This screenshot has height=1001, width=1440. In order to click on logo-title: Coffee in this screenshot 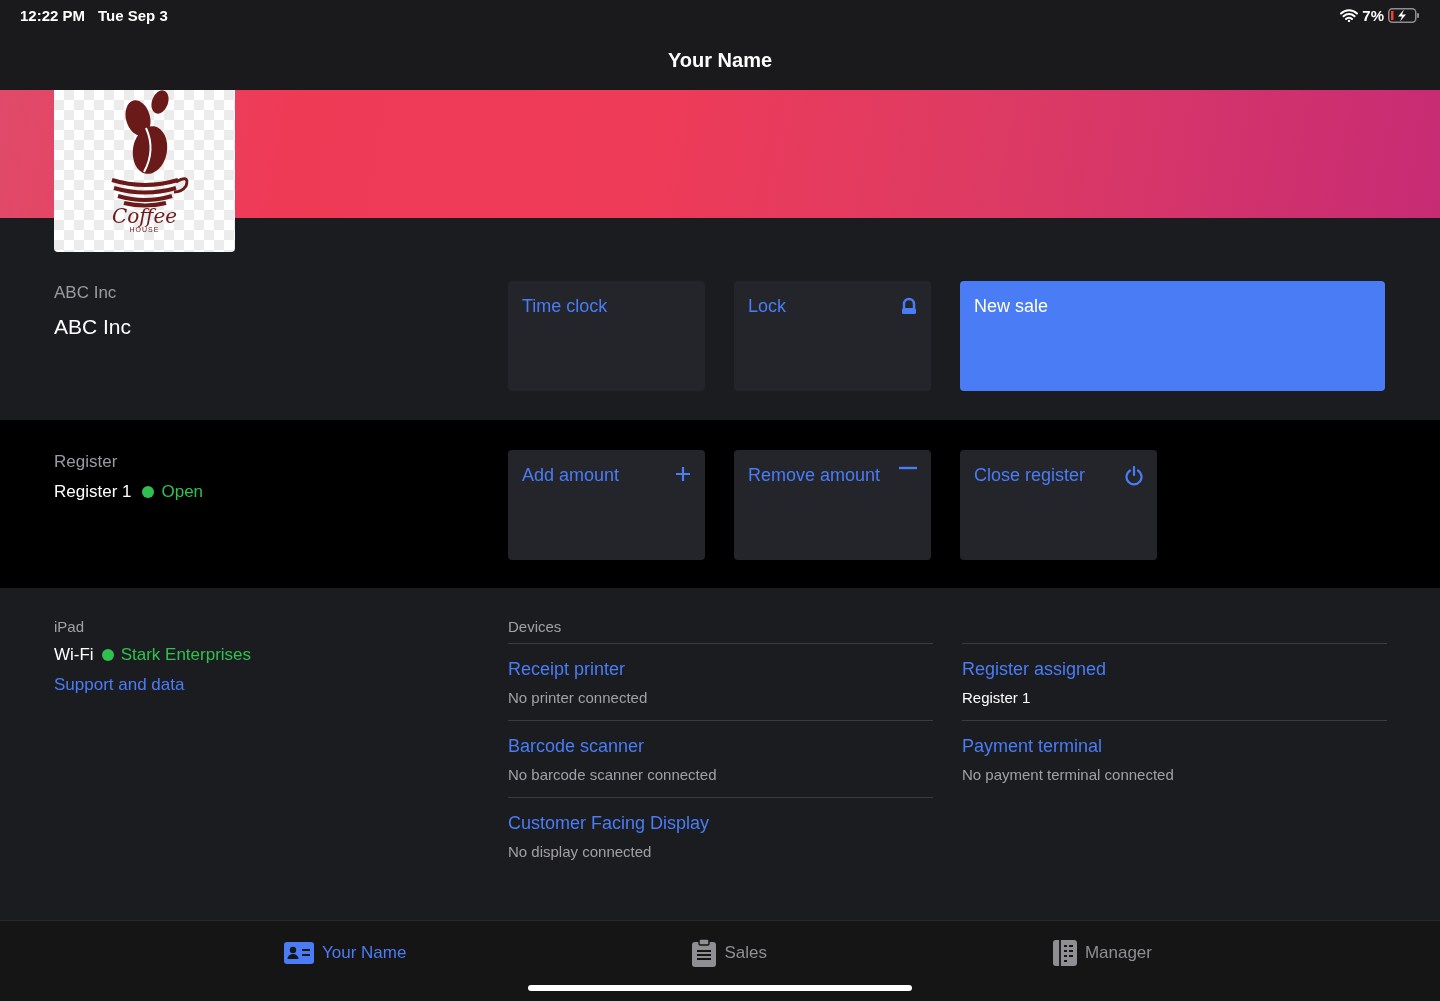, I will do `click(144, 216)`.